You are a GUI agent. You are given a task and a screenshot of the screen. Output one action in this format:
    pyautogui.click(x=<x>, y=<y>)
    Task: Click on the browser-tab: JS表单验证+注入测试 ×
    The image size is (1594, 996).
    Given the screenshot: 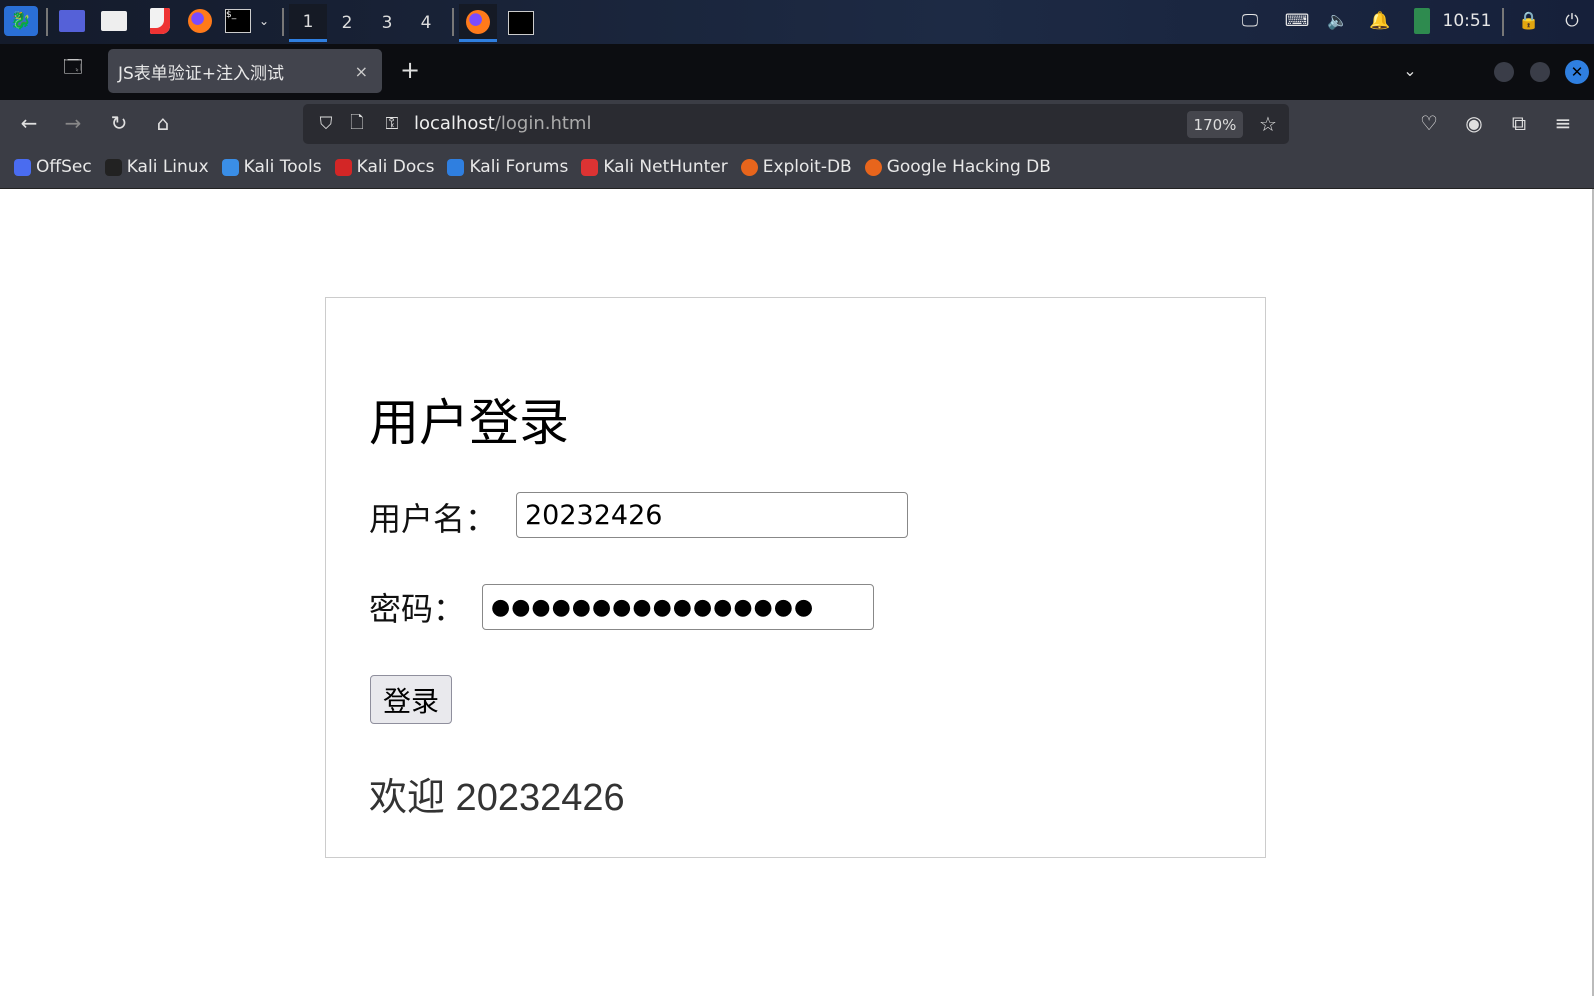 What is the action you would take?
    pyautogui.click(x=245, y=71)
    